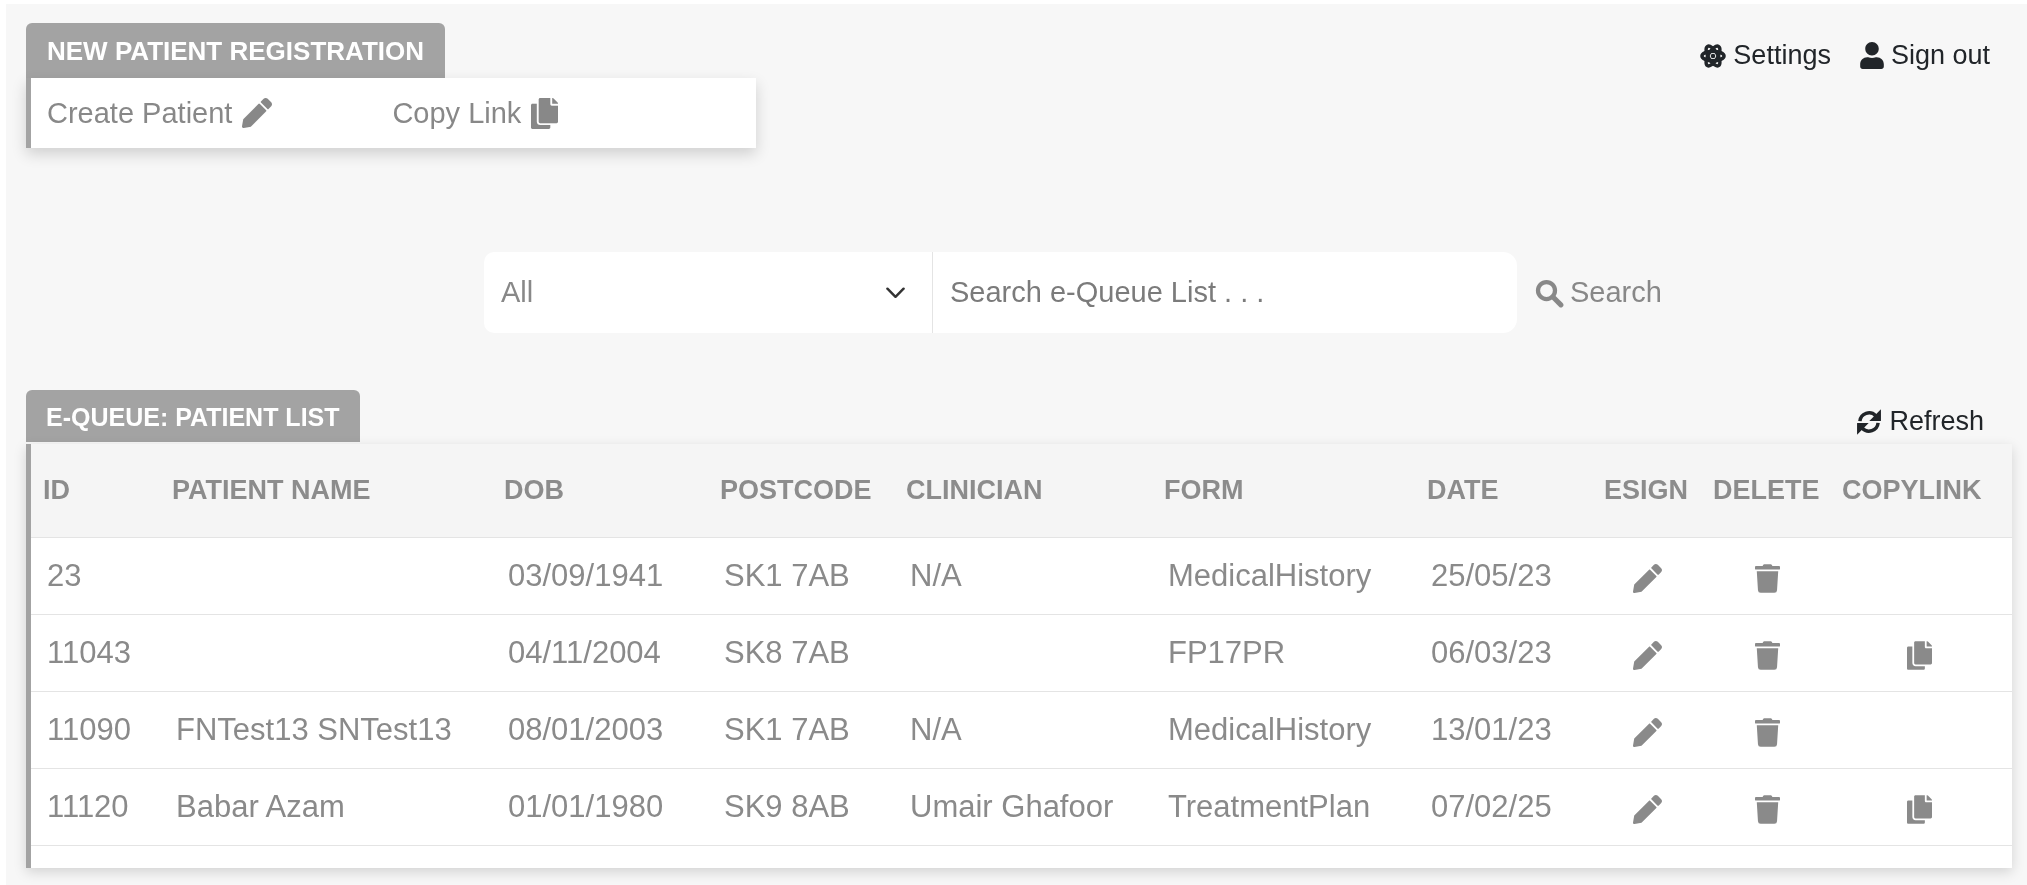  I want to click on table-cell-text: 06/03/23, so click(1491, 653).